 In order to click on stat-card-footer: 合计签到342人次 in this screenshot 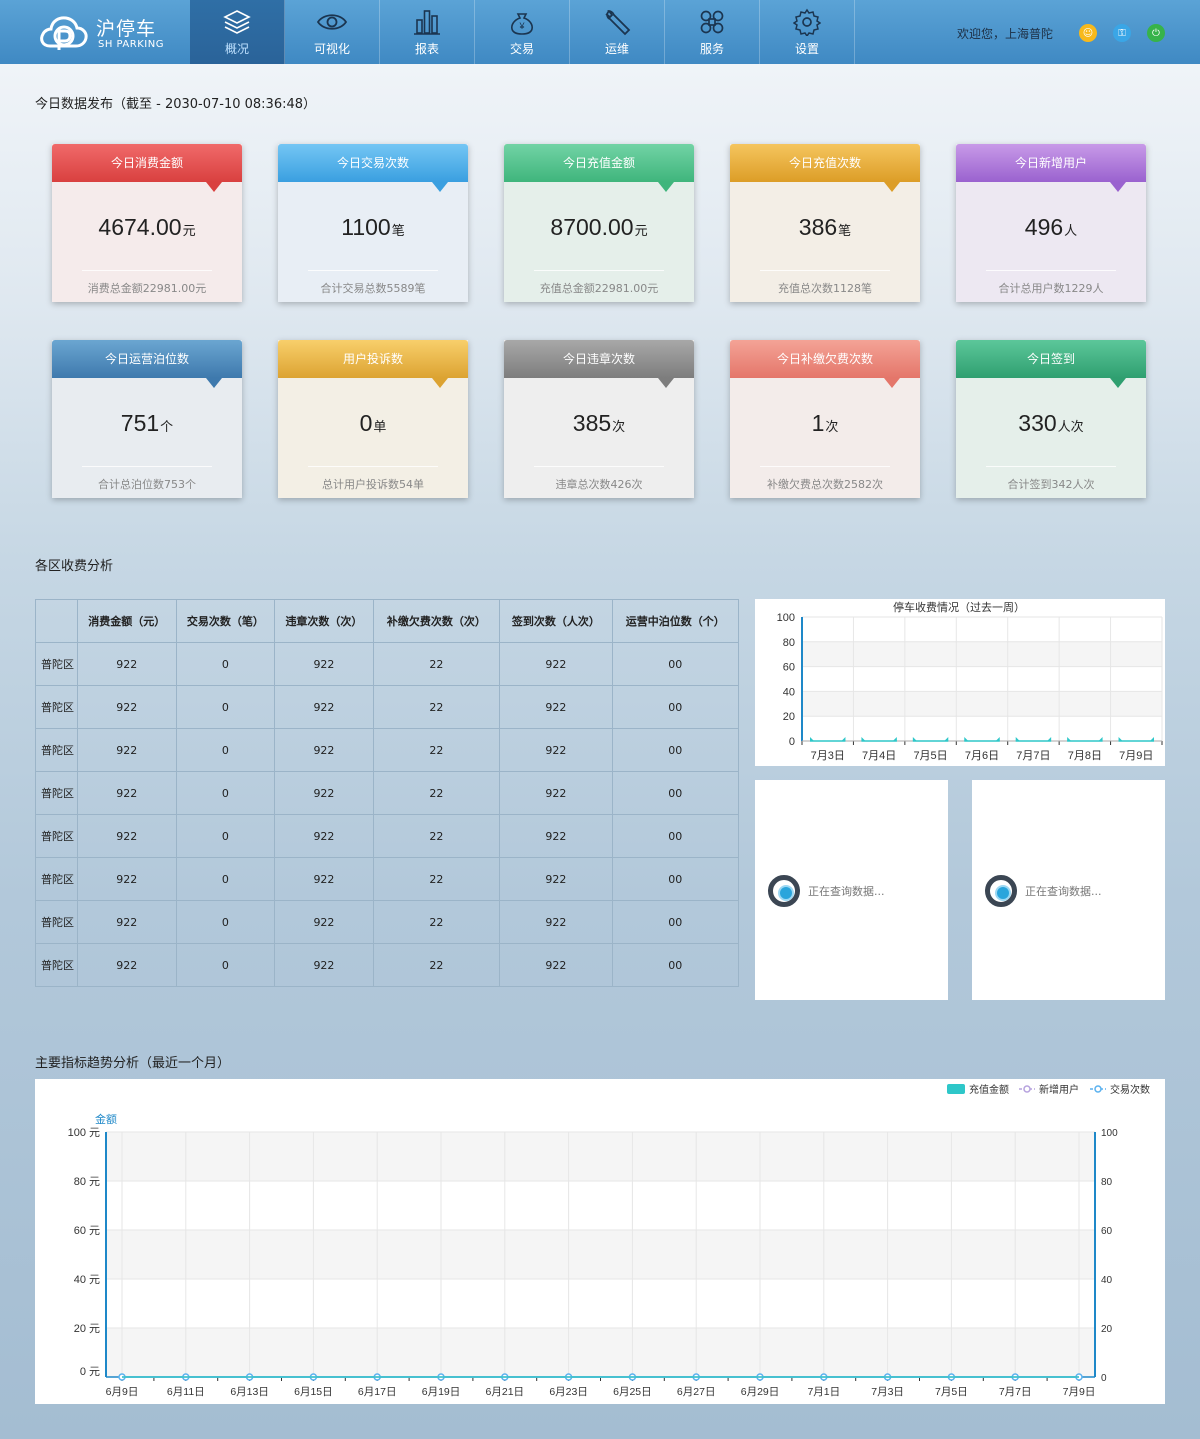, I will do `click(1051, 484)`.